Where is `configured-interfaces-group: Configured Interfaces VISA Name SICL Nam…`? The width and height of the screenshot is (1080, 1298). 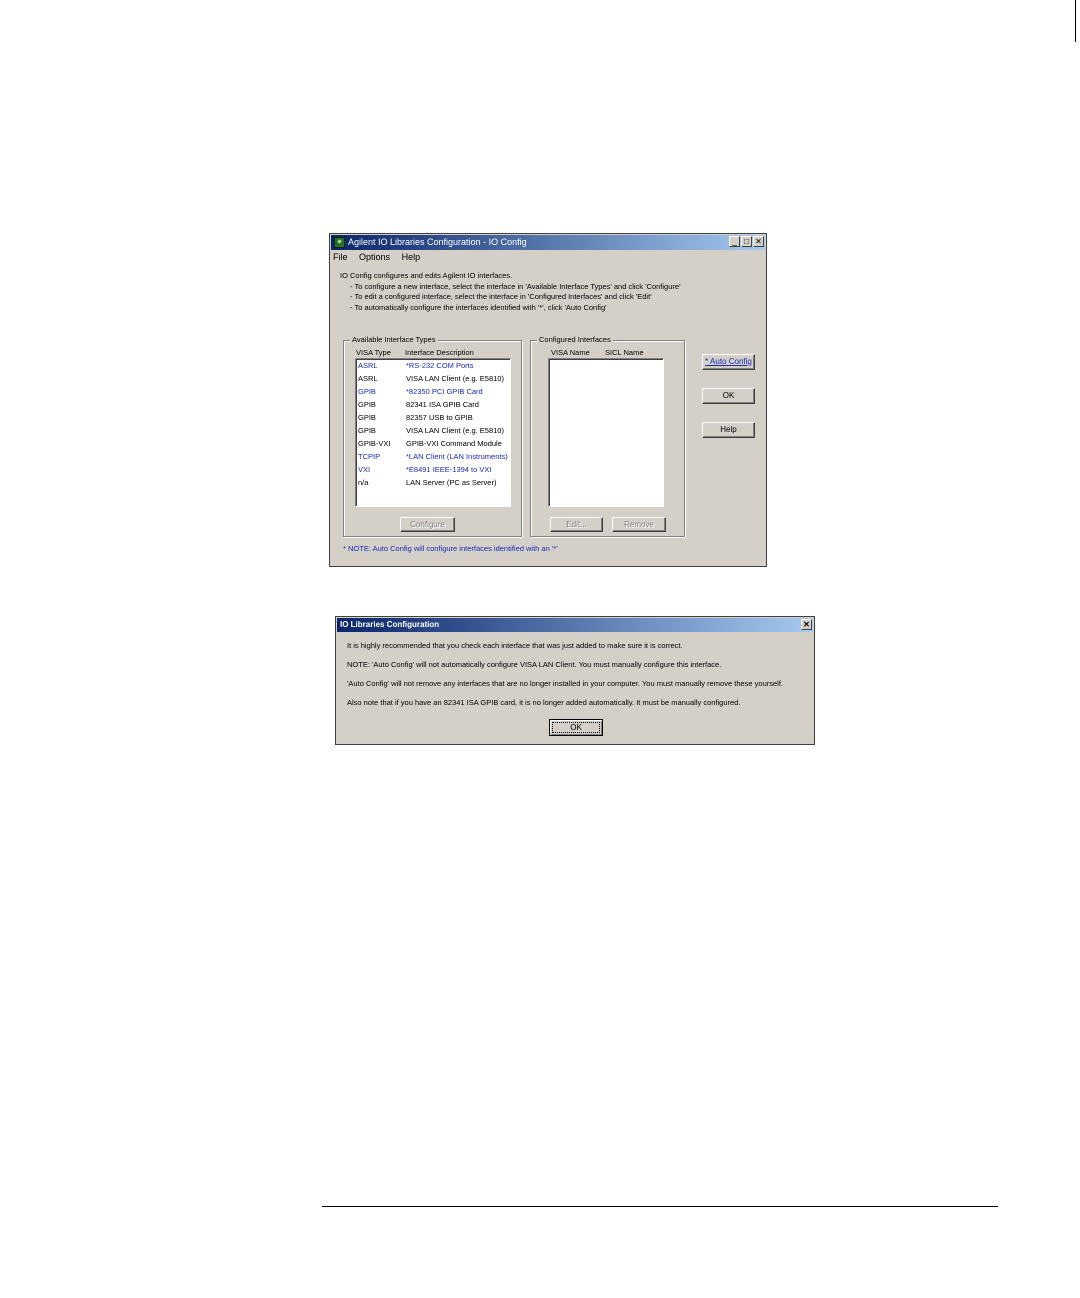 configured-interfaces-group: Configured Interfaces VISA Name SICL Nam… is located at coordinates (607, 436).